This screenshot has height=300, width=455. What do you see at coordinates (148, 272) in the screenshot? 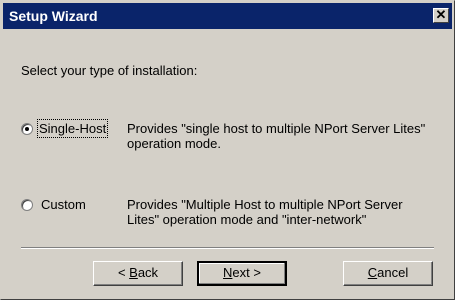
I see `back-button-label: ack` at bounding box center [148, 272].